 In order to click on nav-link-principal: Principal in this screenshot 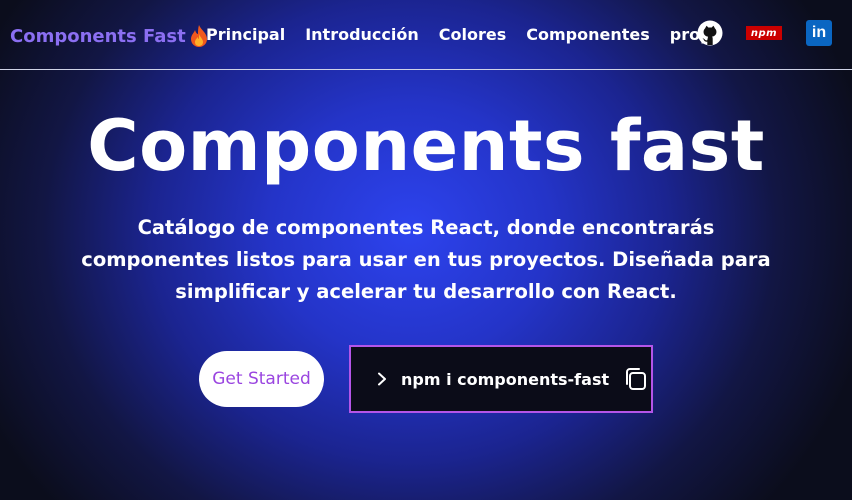, I will do `click(245, 35)`.